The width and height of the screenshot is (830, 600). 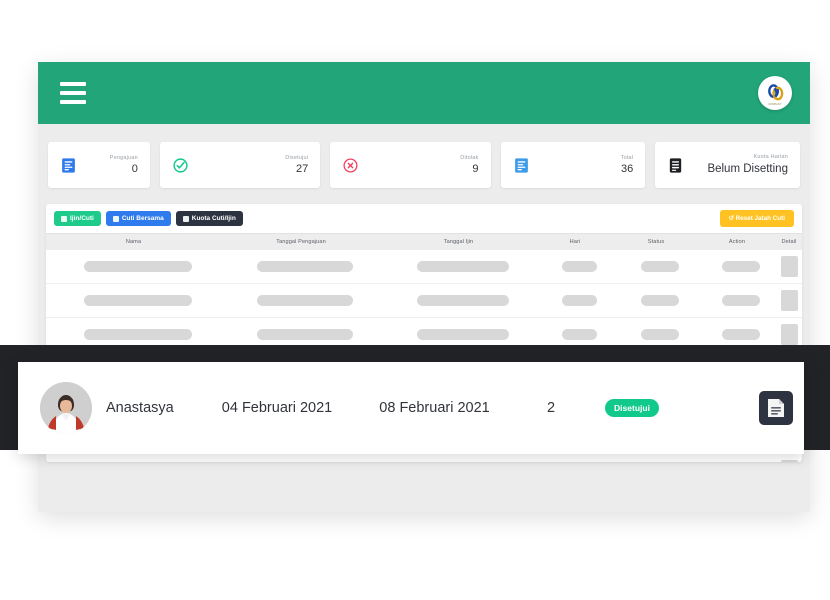 I want to click on column-header-tanggal-pengajuan: Tanggal Pengajuan, so click(x=301, y=242).